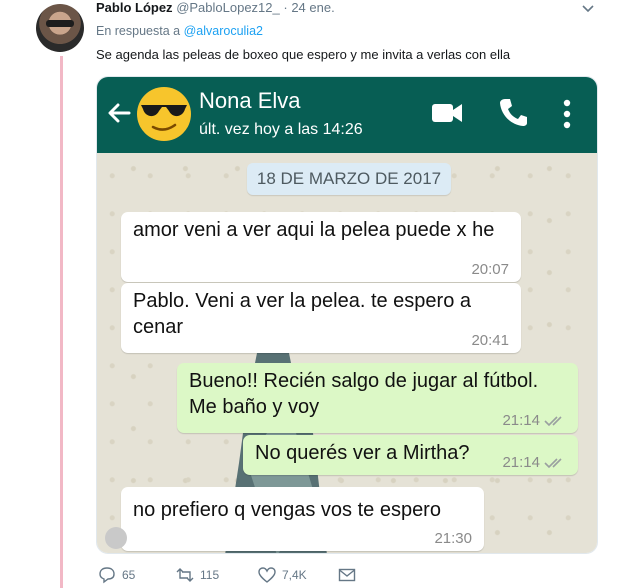 The height and width of the screenshot is (588, 636). I want to click on dm-action, so click(347, 575).